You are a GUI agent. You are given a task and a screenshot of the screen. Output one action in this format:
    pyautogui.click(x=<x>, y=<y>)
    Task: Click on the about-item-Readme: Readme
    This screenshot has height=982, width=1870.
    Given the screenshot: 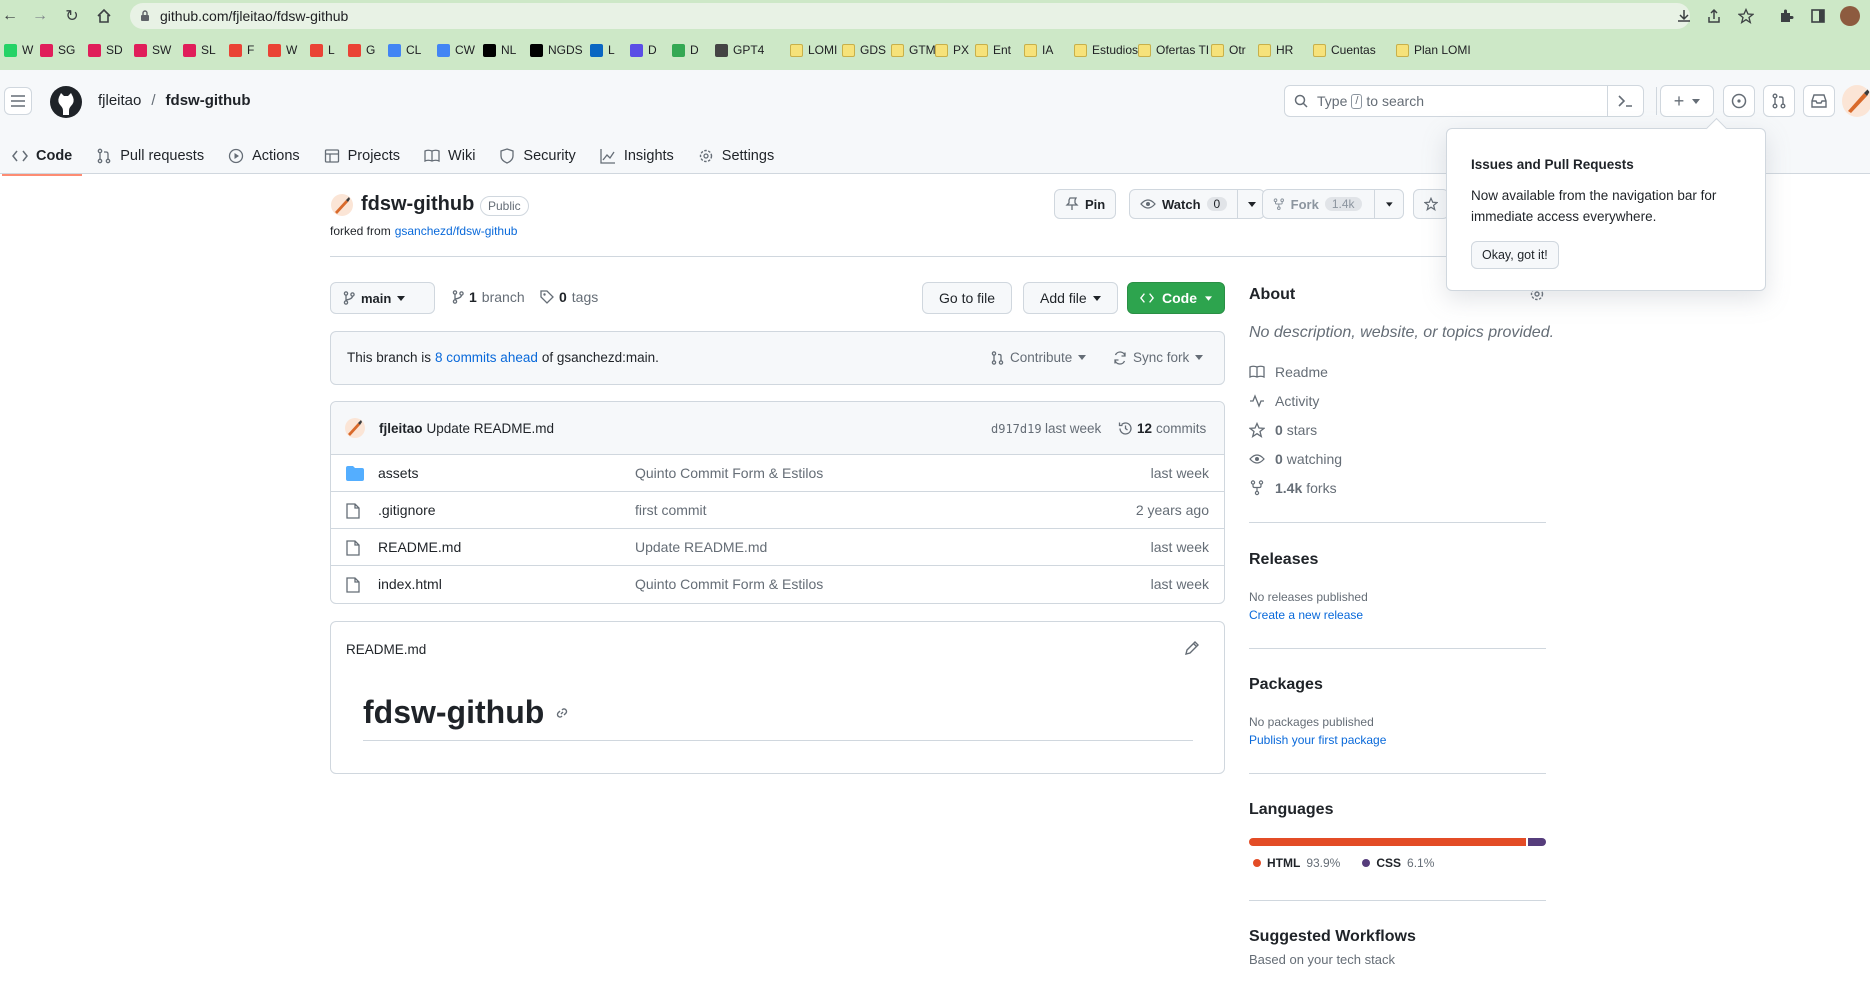 What is the action you would take?
    pyautogui.click(x=1288, y=372)
    